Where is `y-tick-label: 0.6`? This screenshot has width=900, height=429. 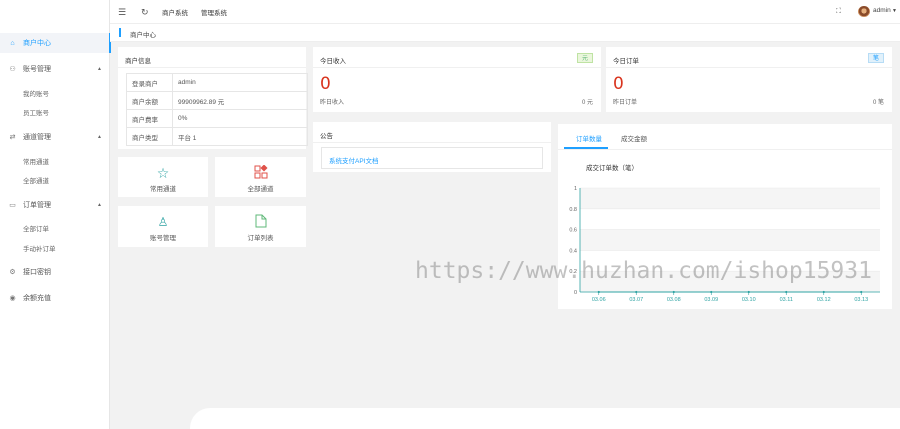 y-tick-label: 0.6 is located at coordinates (573, 231).